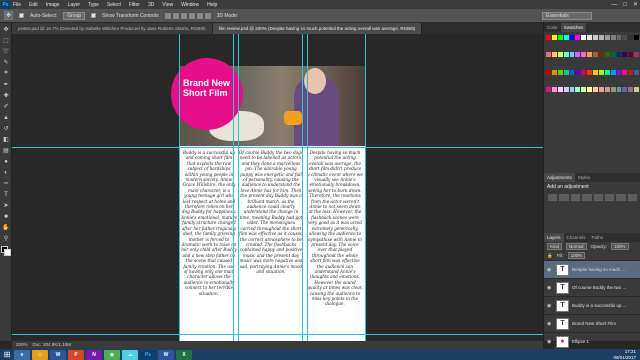 The height and width of the screenshot is (360, 640). What do you see at coordinates (598, 237) in the screenshot?
I see `tab-paths: Paths` at bounding box center [598, 237].